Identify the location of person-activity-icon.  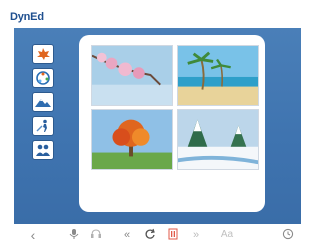
(41, 125).